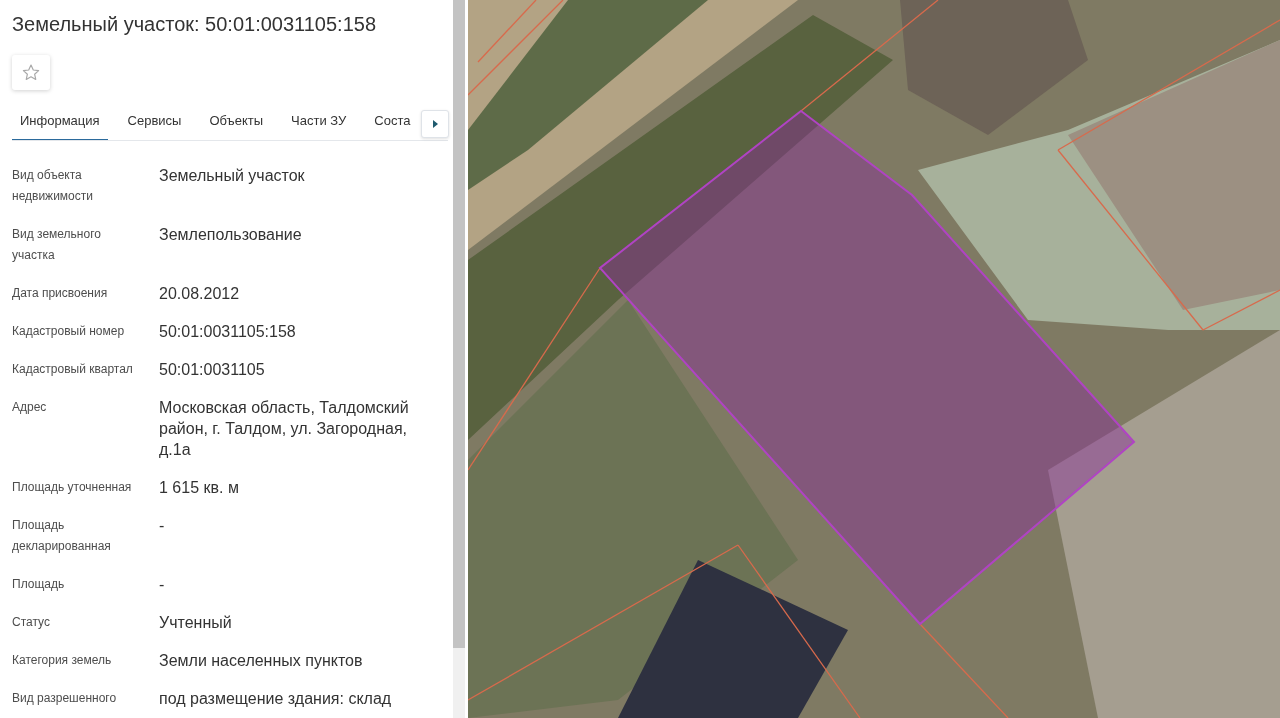 The image size is (1280, 718). Describe the element at coordinates (261, 661) in the screenshot. I see `property-value: Земли населенных пунктов` at that location.